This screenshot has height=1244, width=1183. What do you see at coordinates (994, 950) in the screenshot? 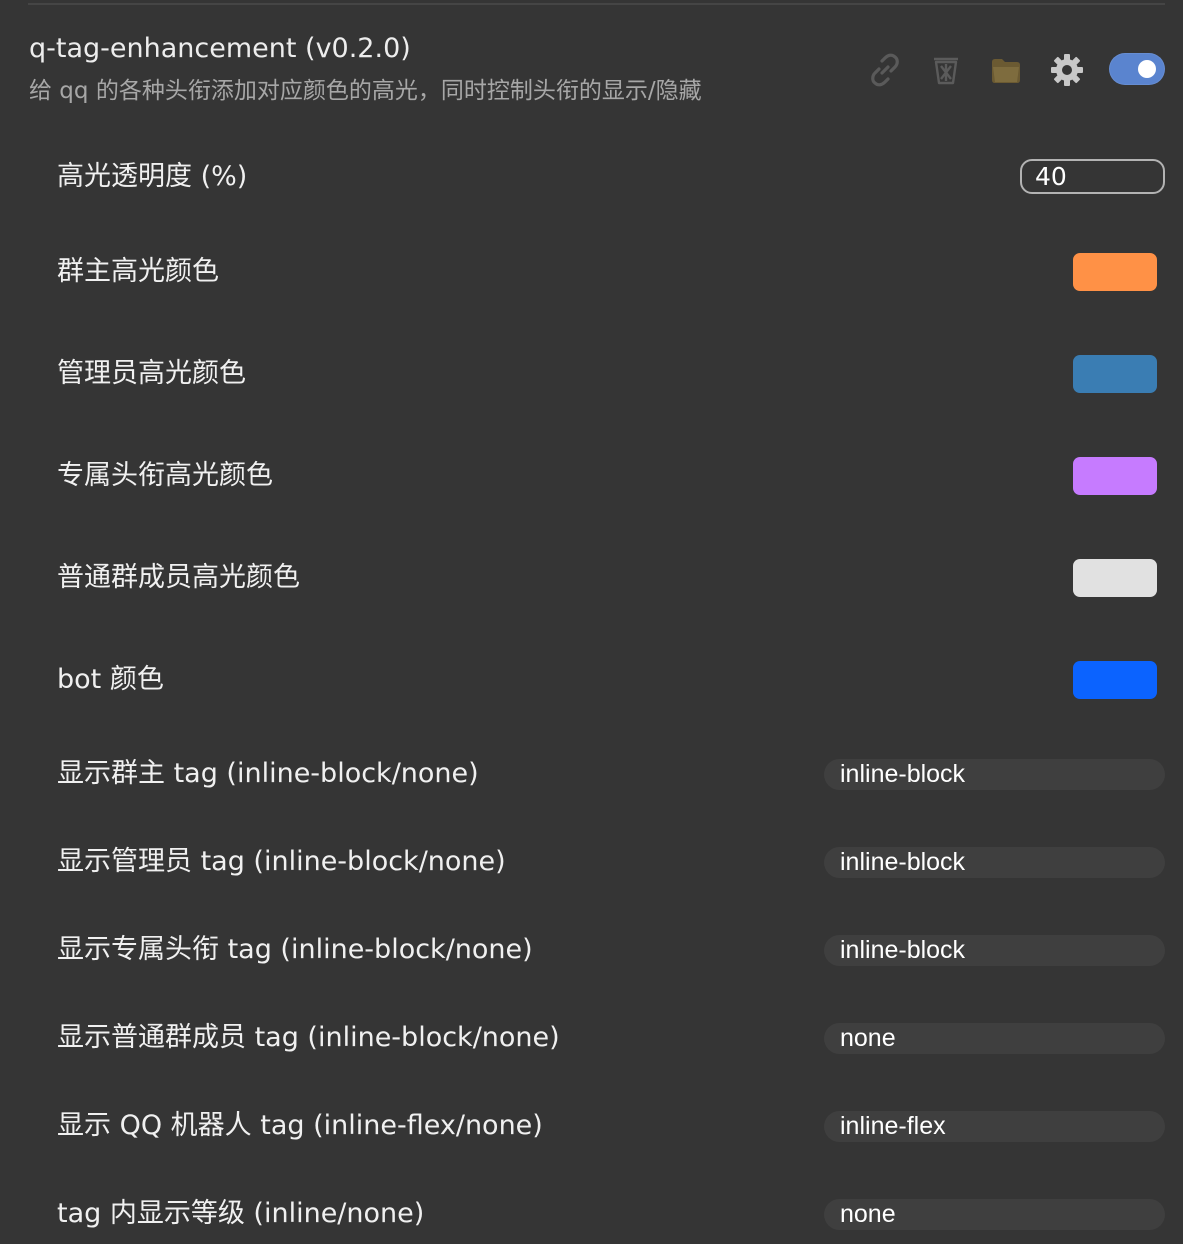
I see `show-title-tag-input: inline-block` at bounding box center [994, 950].